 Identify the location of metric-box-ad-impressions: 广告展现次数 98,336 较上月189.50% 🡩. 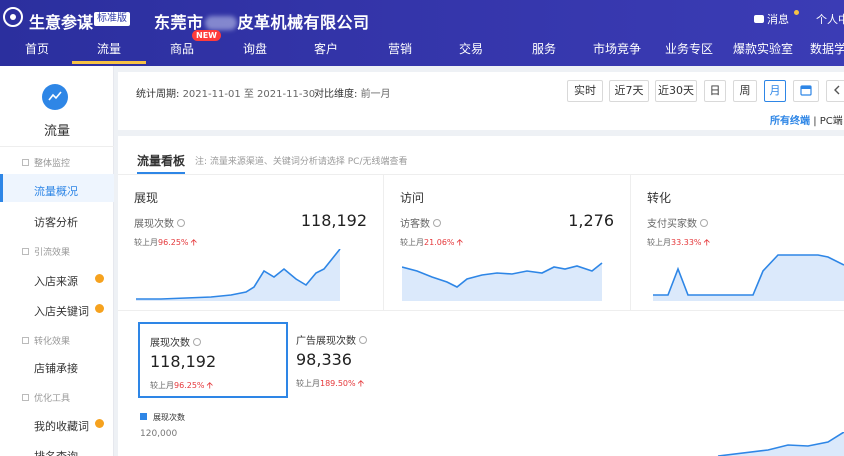
(361, 360).